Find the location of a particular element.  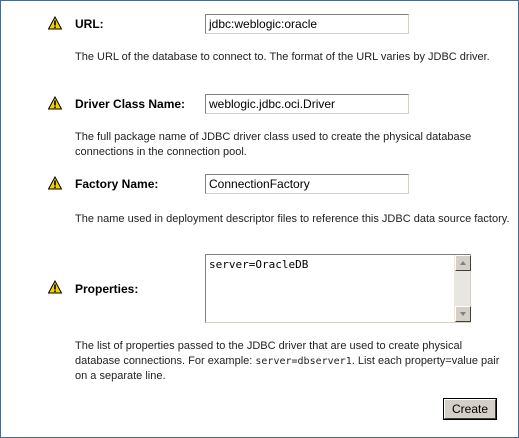

scroll-down-arrow-icon is located at coordinates (463, 314).